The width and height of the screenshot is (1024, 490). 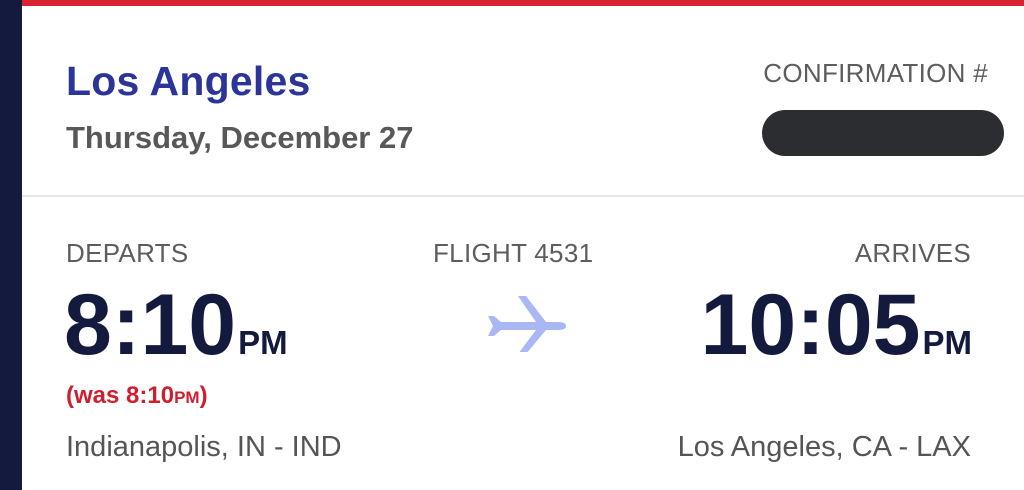 I want to click on arrival-time-ampm: PM, so click(x=947, y=342).